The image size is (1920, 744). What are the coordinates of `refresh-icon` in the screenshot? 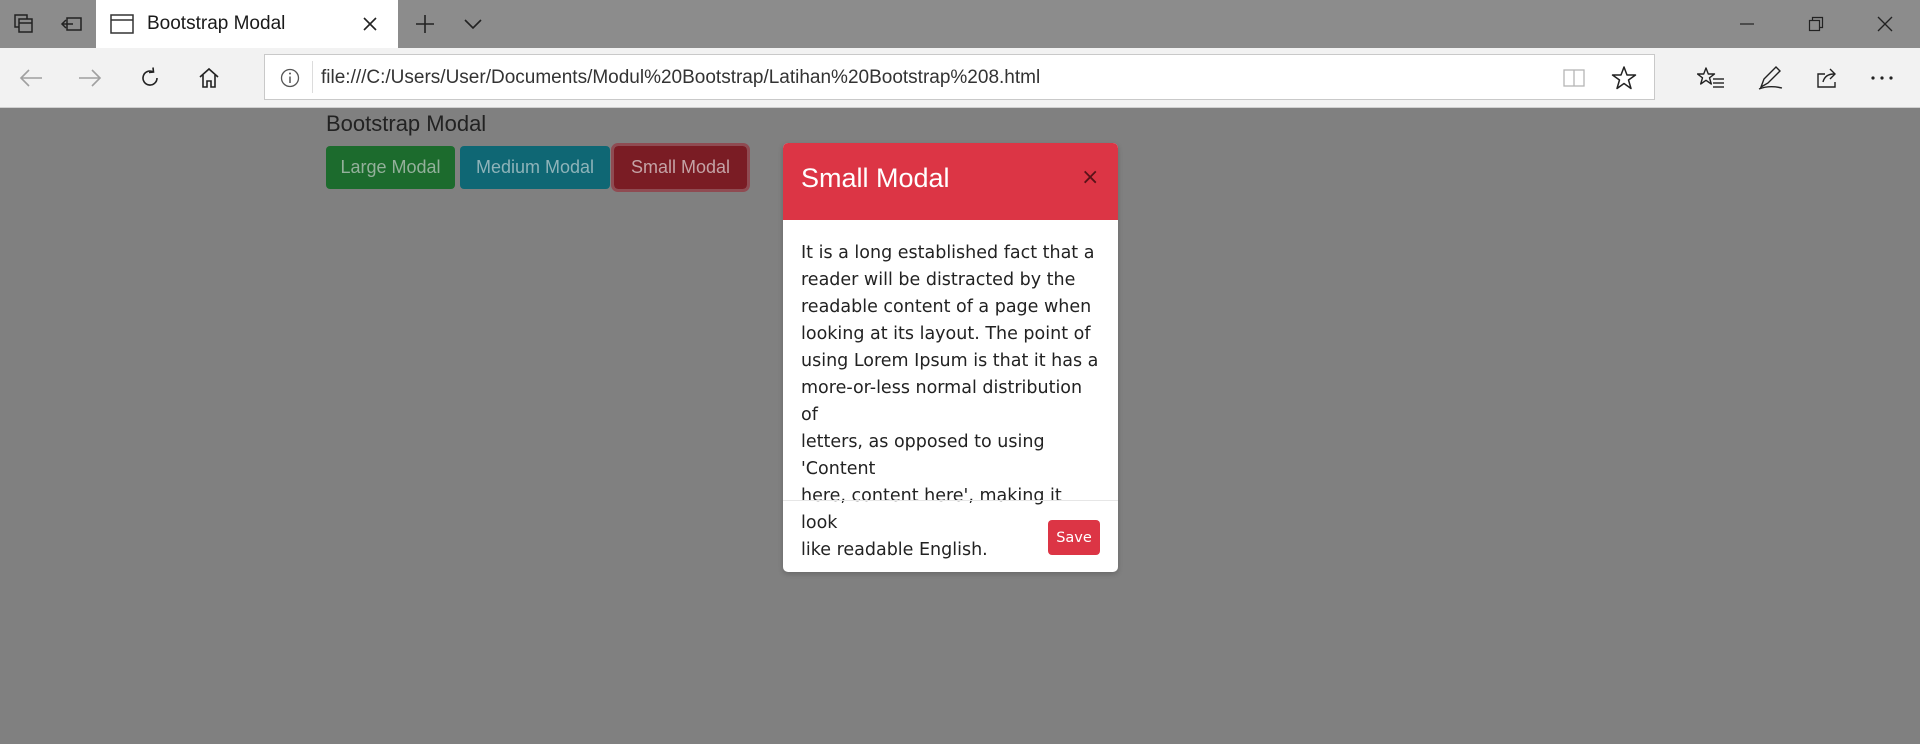 It's located at (150, 78).